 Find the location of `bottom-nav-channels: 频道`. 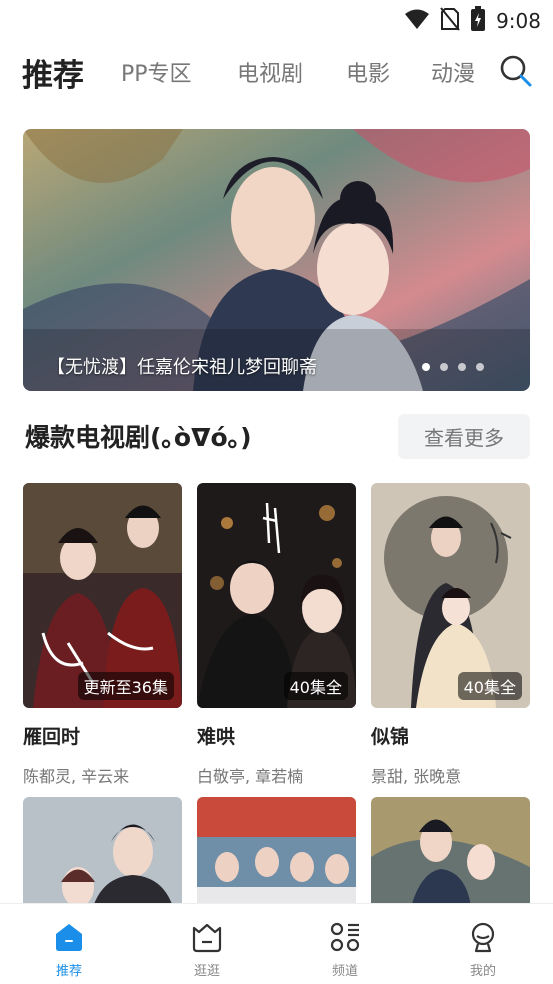

bottom-nav-channels: 频道 is located at coordinates (345, 949).